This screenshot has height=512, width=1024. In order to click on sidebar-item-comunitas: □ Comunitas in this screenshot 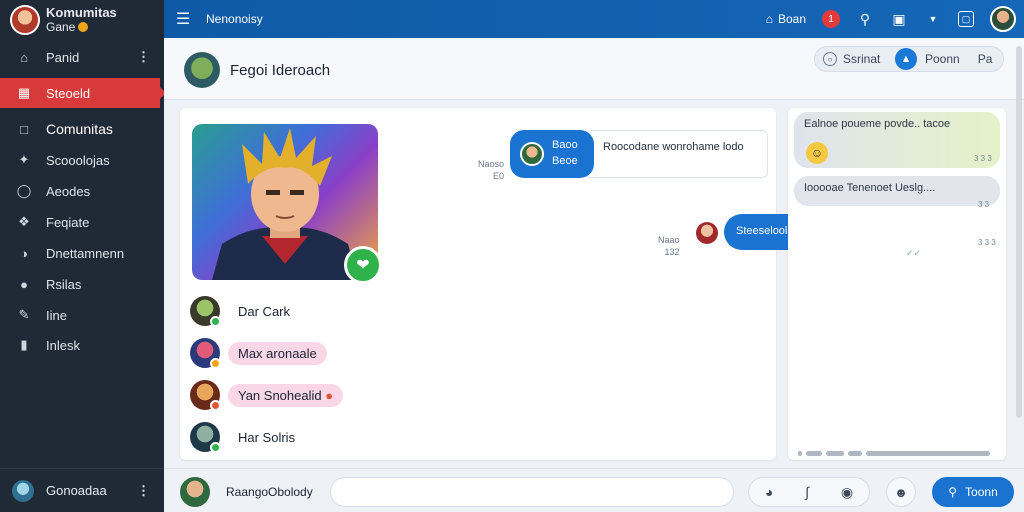, I will do `click(82, 129)`.